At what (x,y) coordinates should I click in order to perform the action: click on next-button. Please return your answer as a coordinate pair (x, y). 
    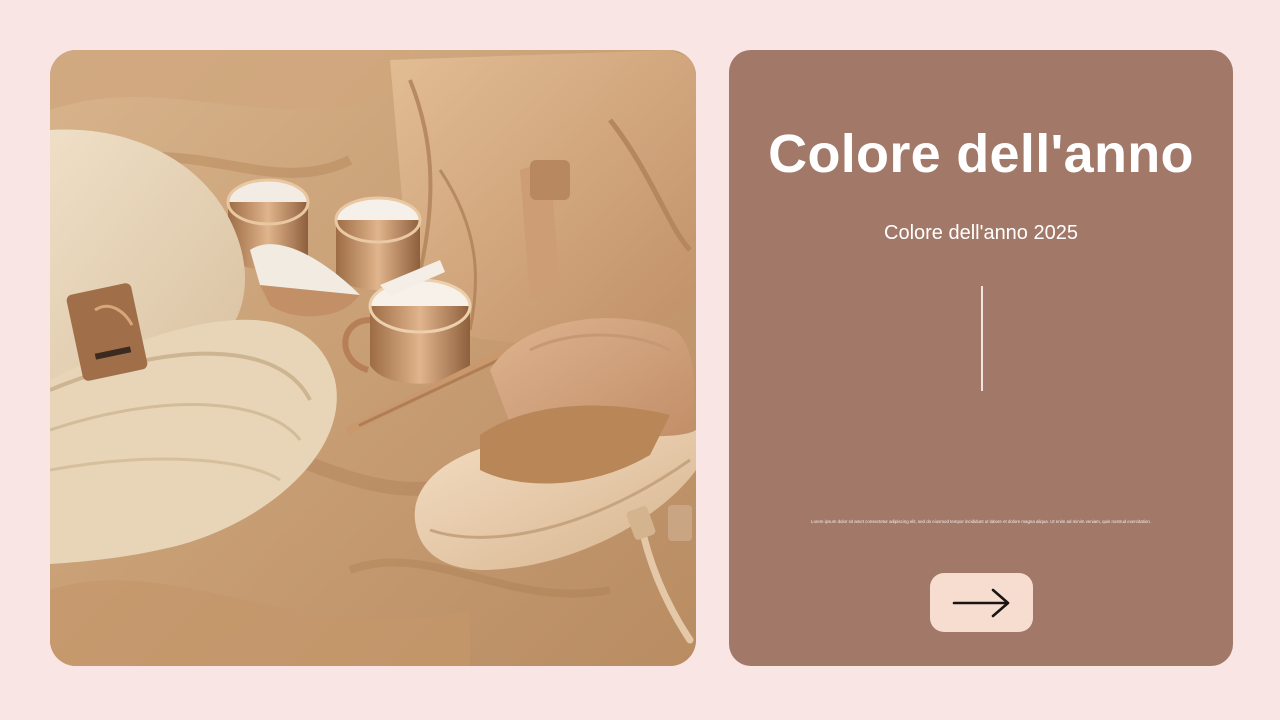
    Looking at the image, I should click on (981, 602).